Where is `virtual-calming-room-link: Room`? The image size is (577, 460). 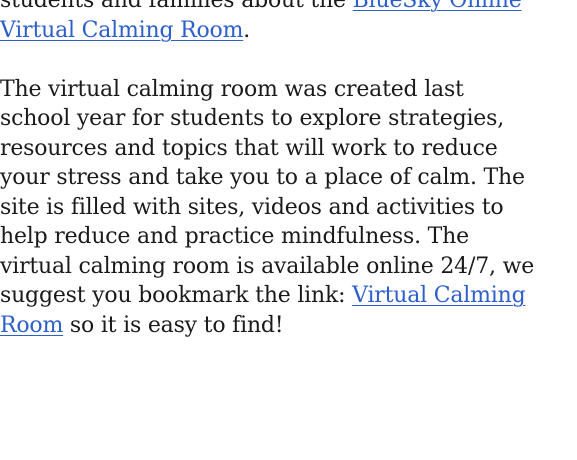 virtual-calming-room-link: Room is located at coordinates (31, 325).